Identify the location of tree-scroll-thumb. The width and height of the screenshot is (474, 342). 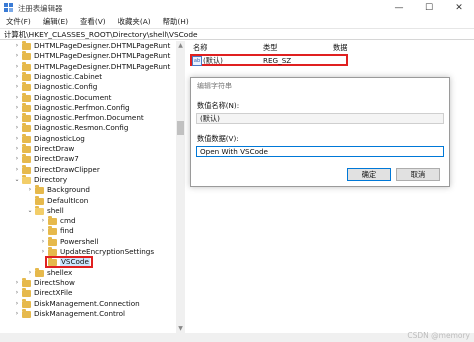
(180, 128).